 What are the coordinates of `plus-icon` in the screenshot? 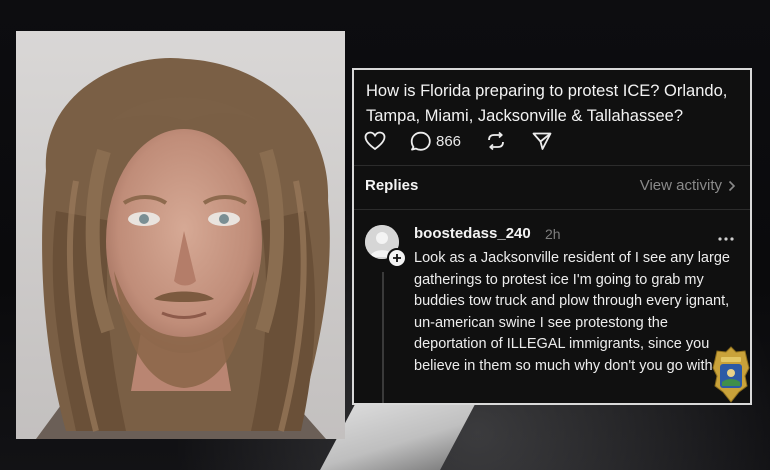 It's located at (397, 258).